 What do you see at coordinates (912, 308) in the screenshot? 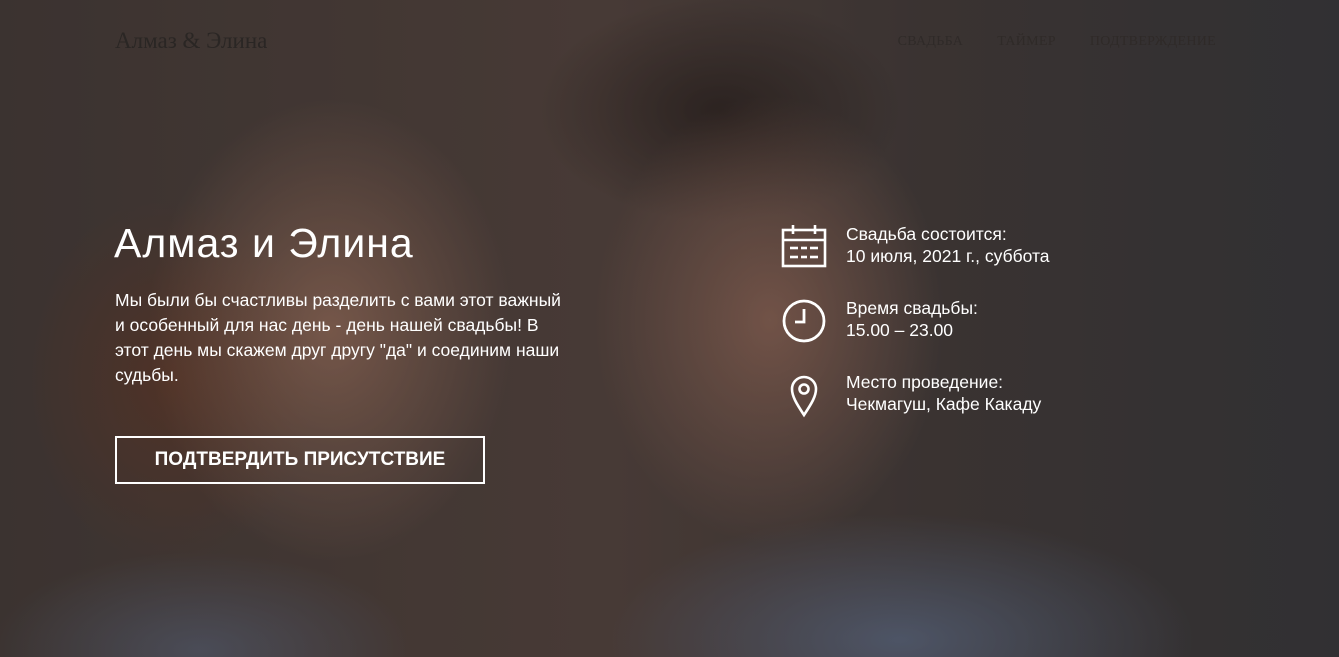
I see `detail-time-label: Время свадьбы:` at bounding box center [912, 308].